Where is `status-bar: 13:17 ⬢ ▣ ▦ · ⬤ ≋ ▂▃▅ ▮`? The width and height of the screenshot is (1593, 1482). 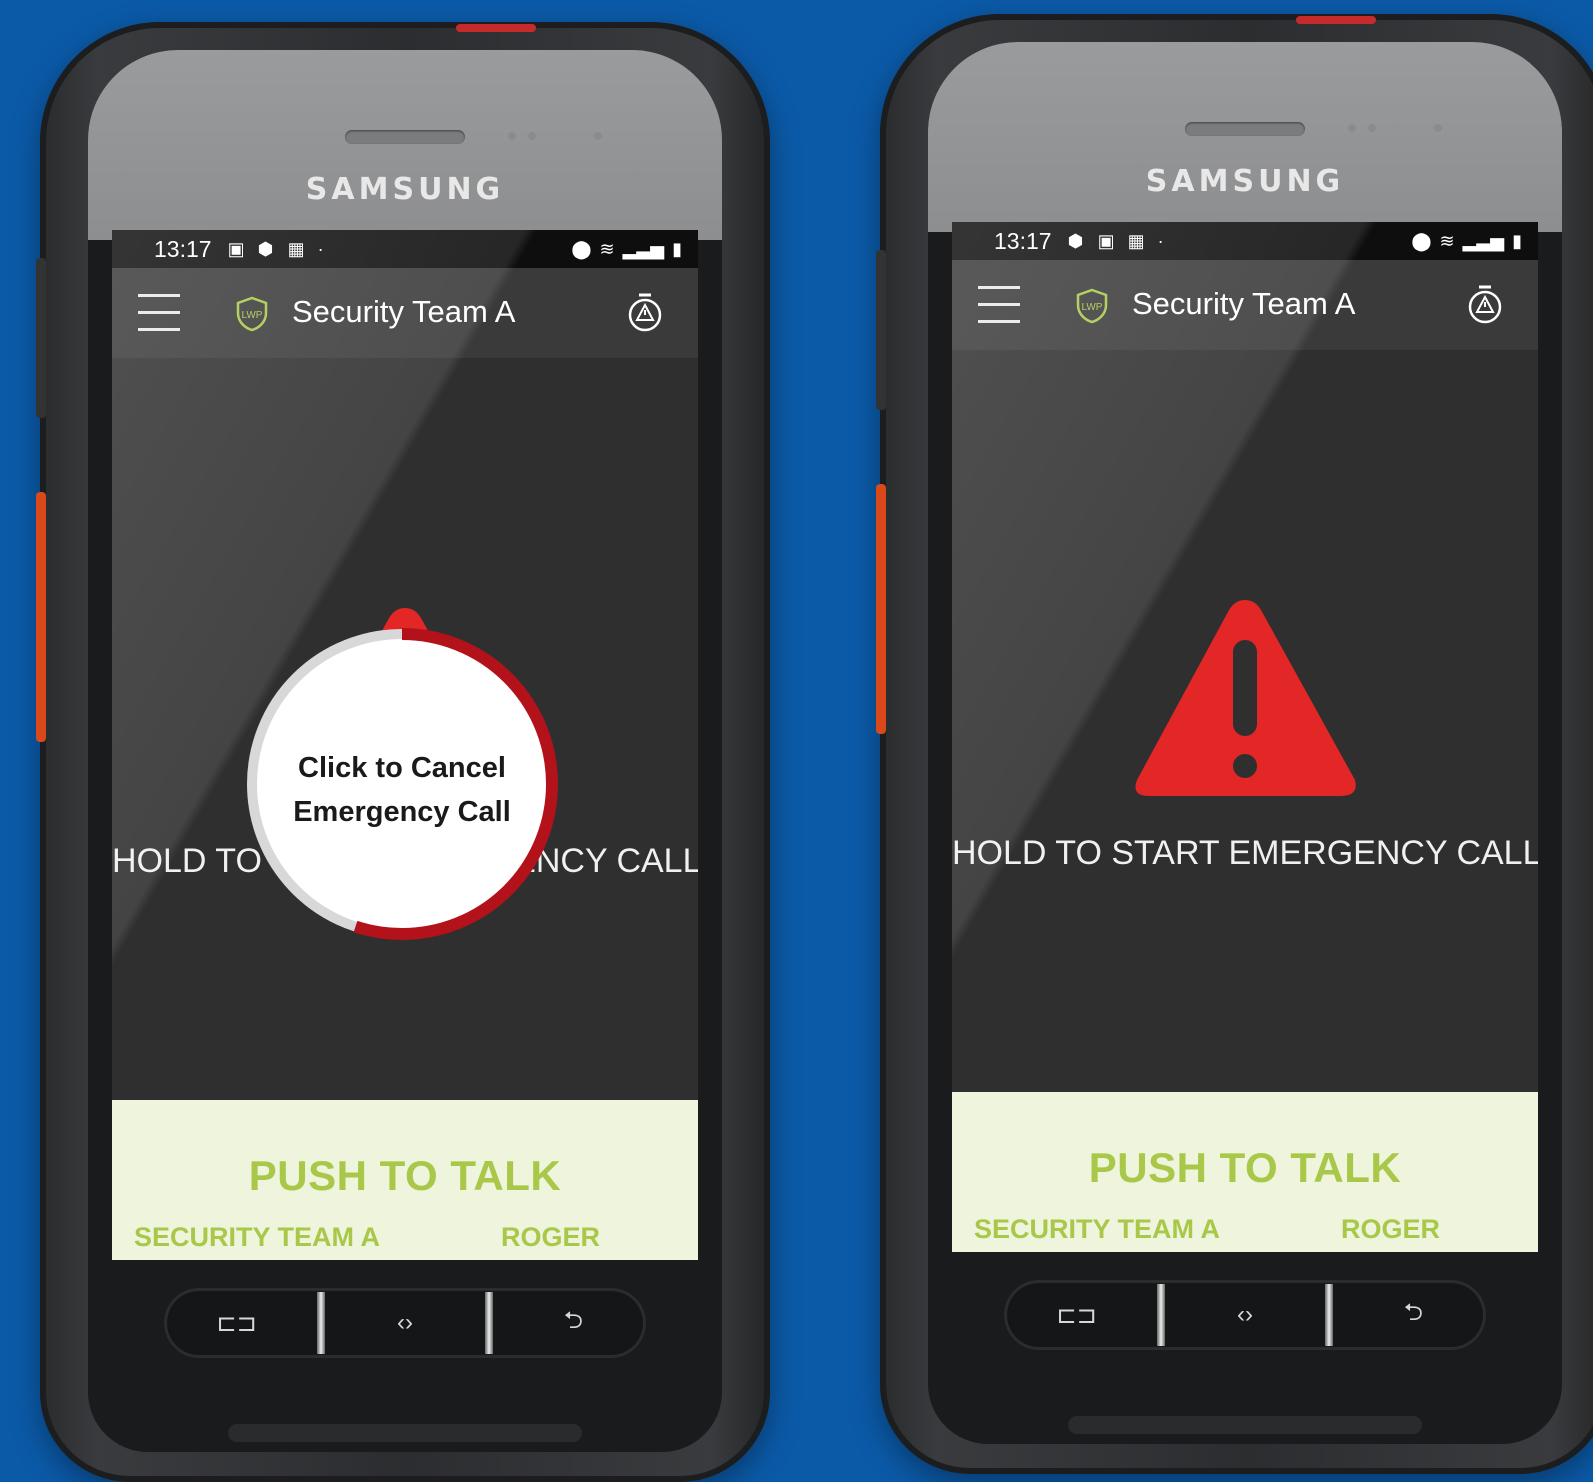
status-bar: 13:17 ⬢ ▣ ▦ · ⬤ ≋ ▂▃▅ ▮ is located at coordinates (1245, 241).